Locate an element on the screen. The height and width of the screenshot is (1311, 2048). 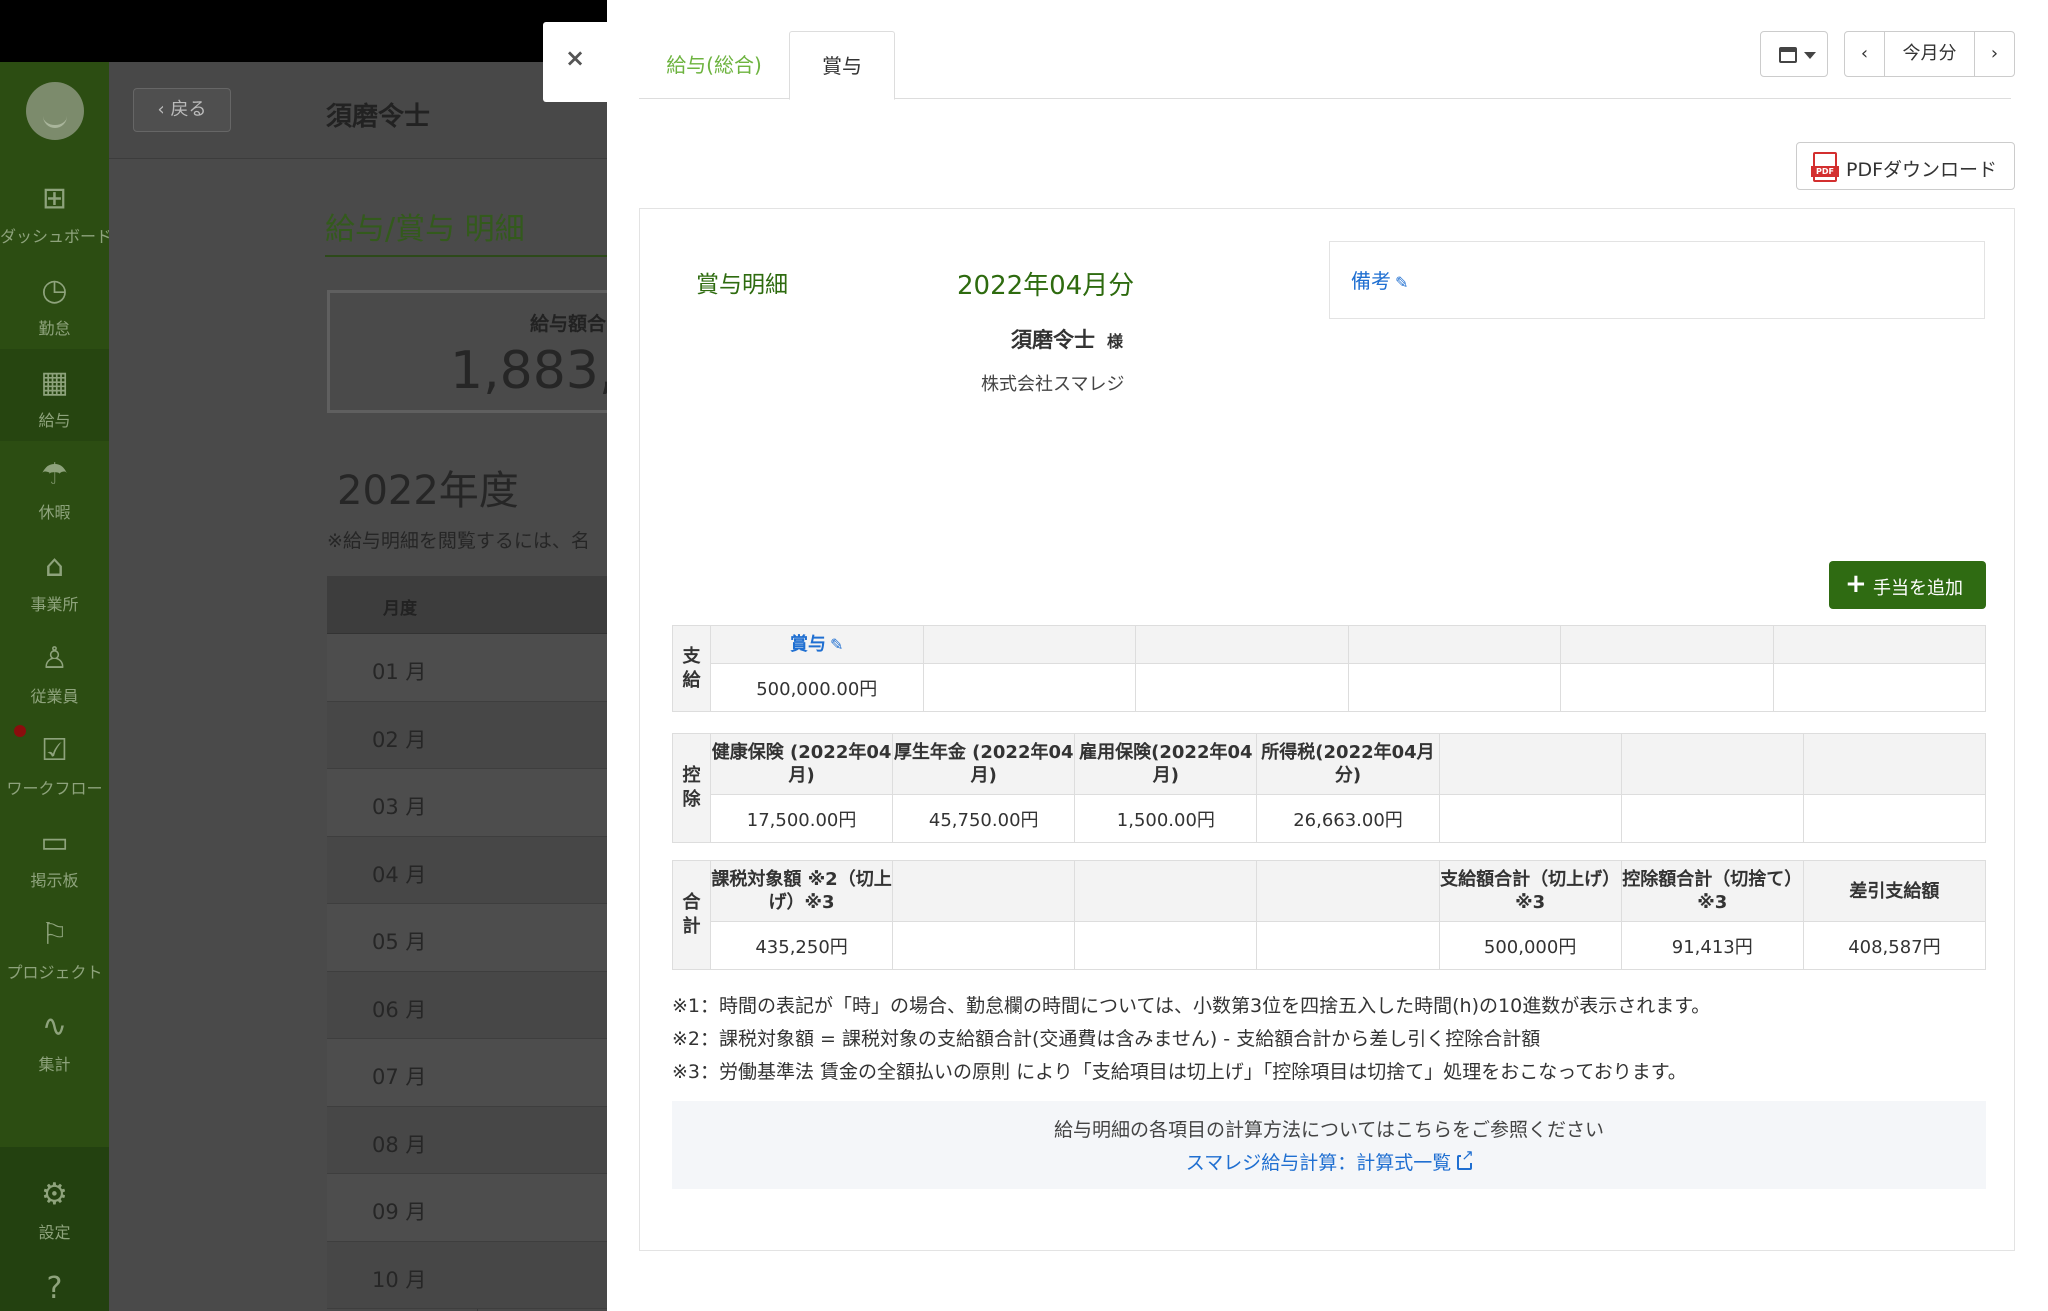
umbrella-icon: ☂ is located at coordinates (54, 474).